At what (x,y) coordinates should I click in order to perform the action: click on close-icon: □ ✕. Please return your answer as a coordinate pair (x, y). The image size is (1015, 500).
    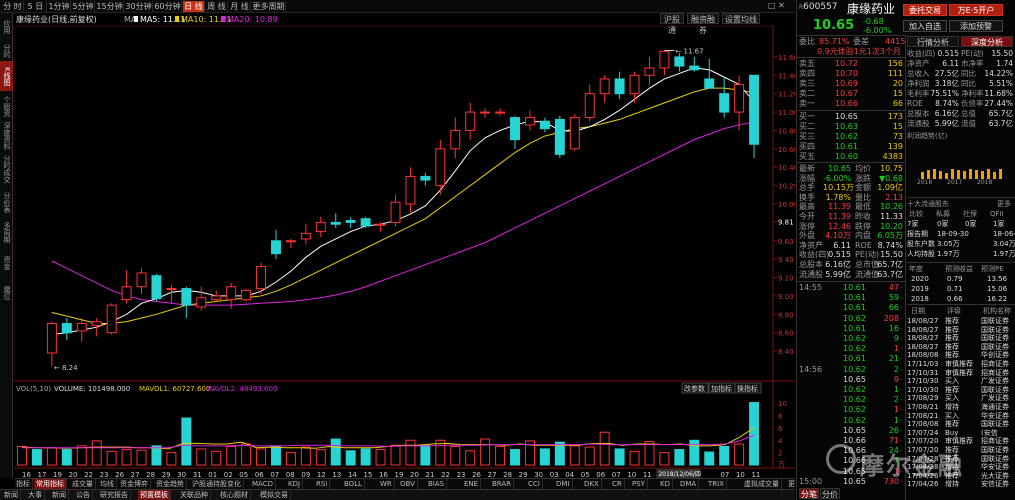
    Looking at the image, I should click on (776, 5).